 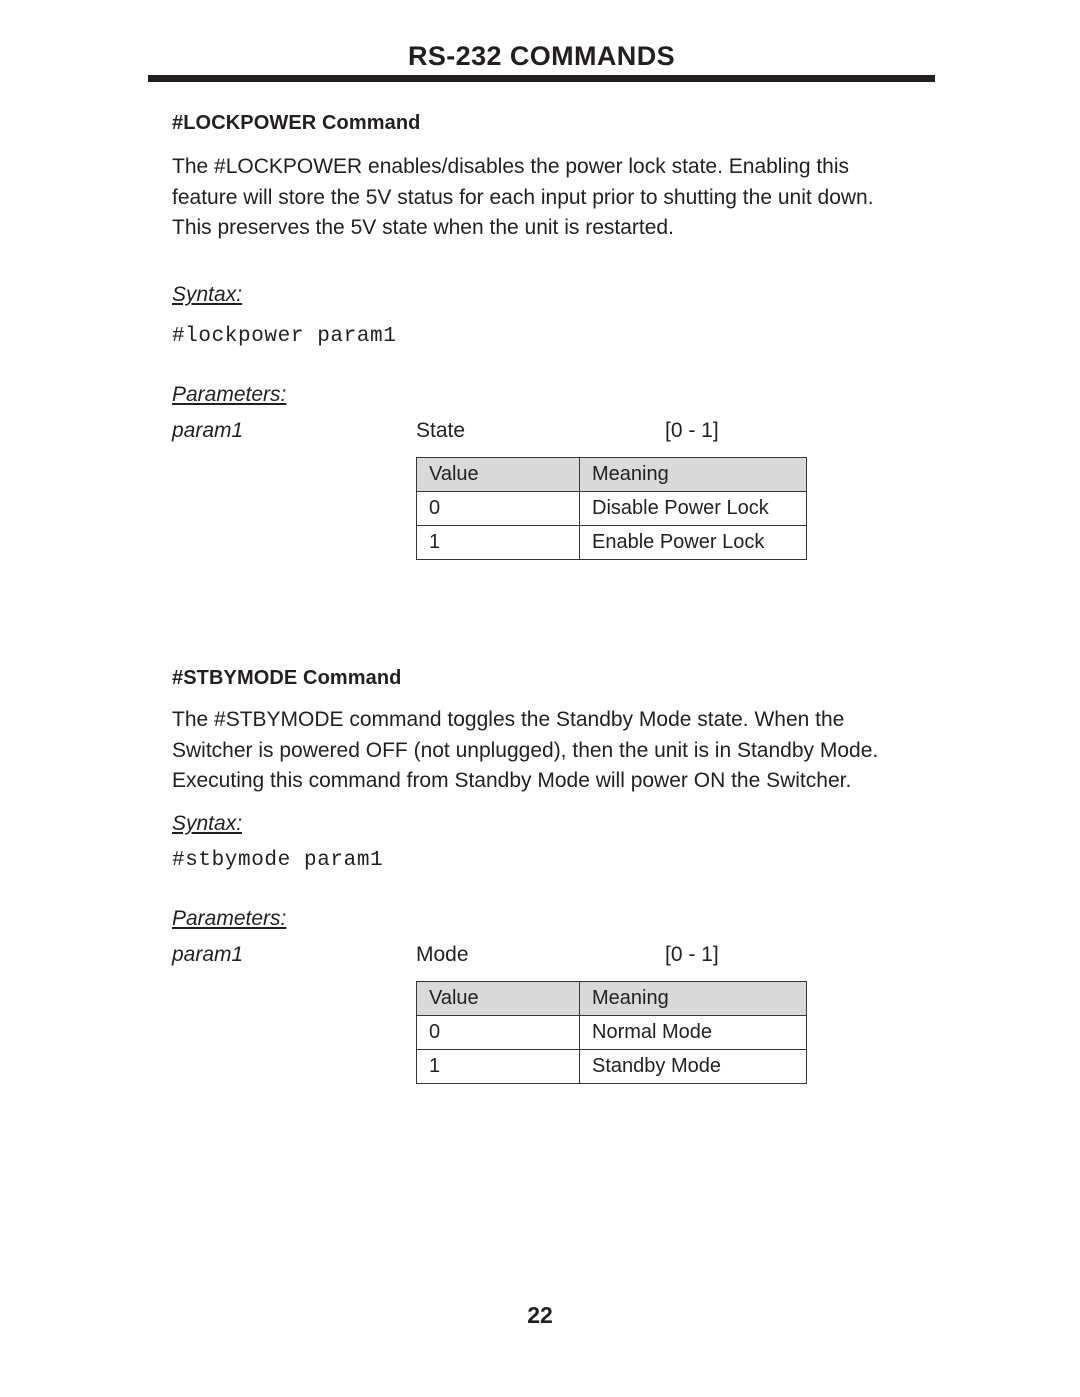 I want to click on running-head-title: RS-232 COMMANDS, so click(x=541, y=56).